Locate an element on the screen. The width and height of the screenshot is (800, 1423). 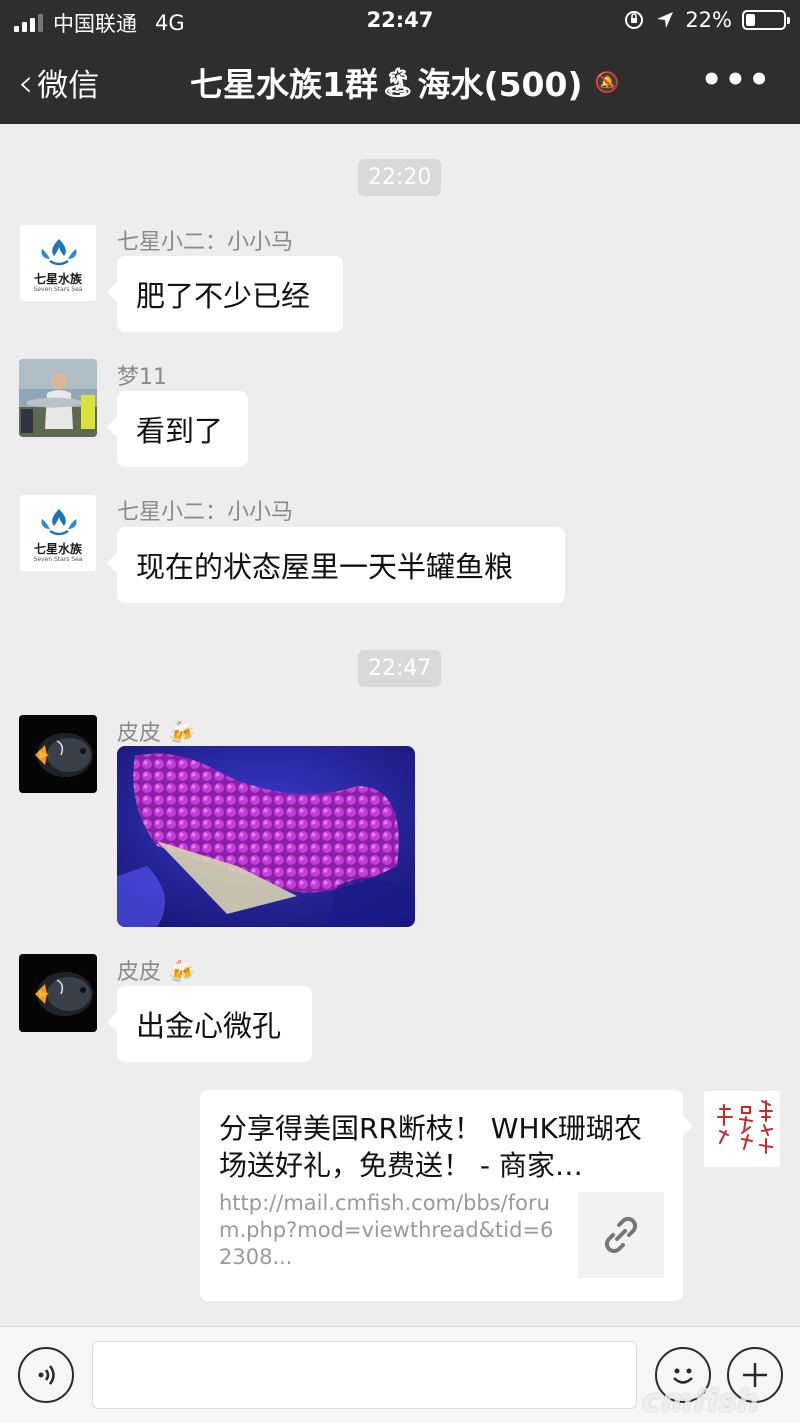
chat-title: 七星水族1群 🏝 海水(500) 🔕 is located at coordinates (420, 82).